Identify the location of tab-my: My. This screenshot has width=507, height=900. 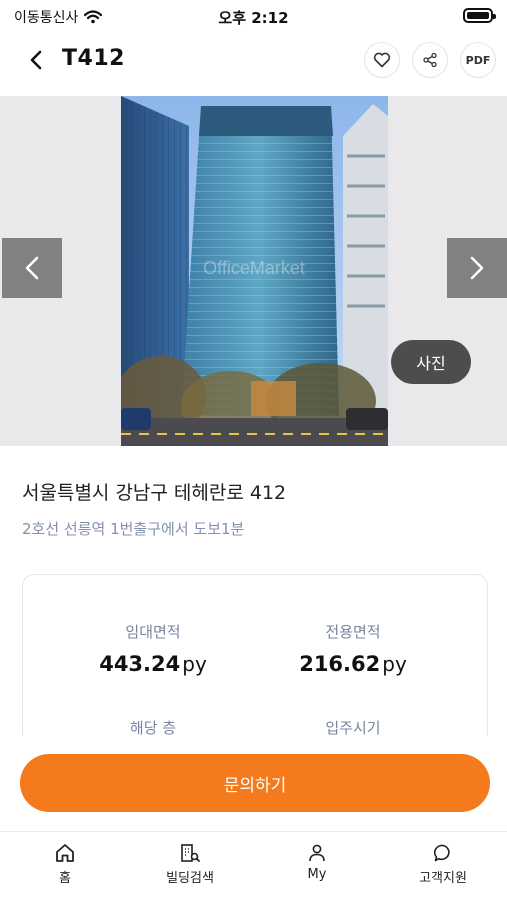
(317, 862).